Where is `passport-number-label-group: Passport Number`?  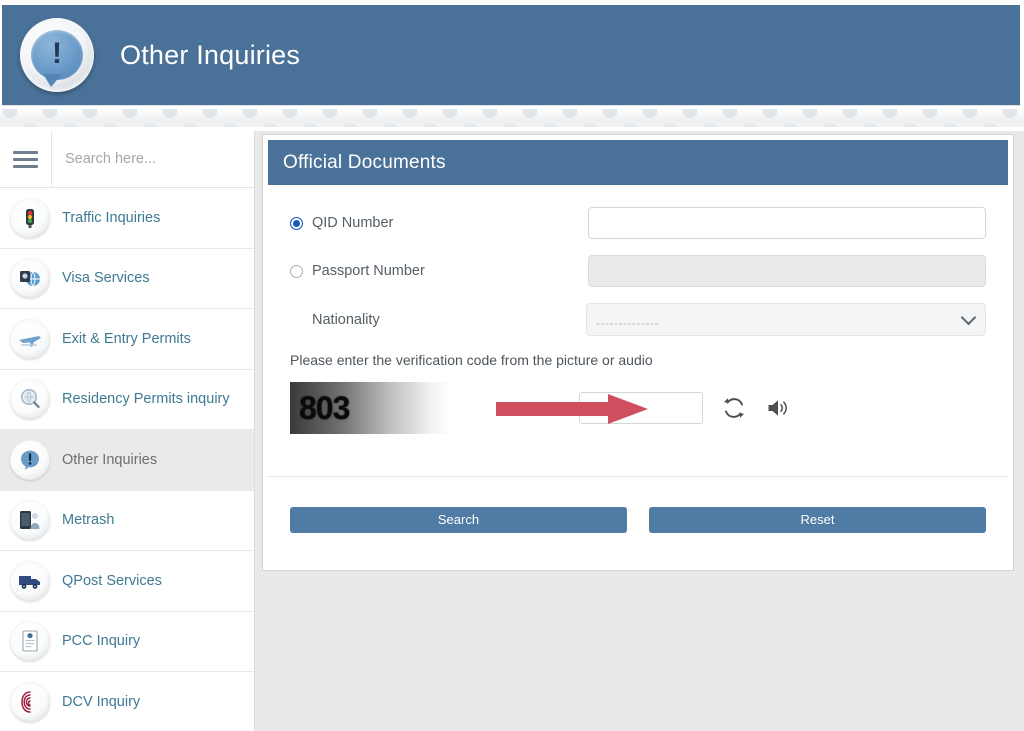
passport-number-label-group: Passport Number is located at coordinates (439, 271).